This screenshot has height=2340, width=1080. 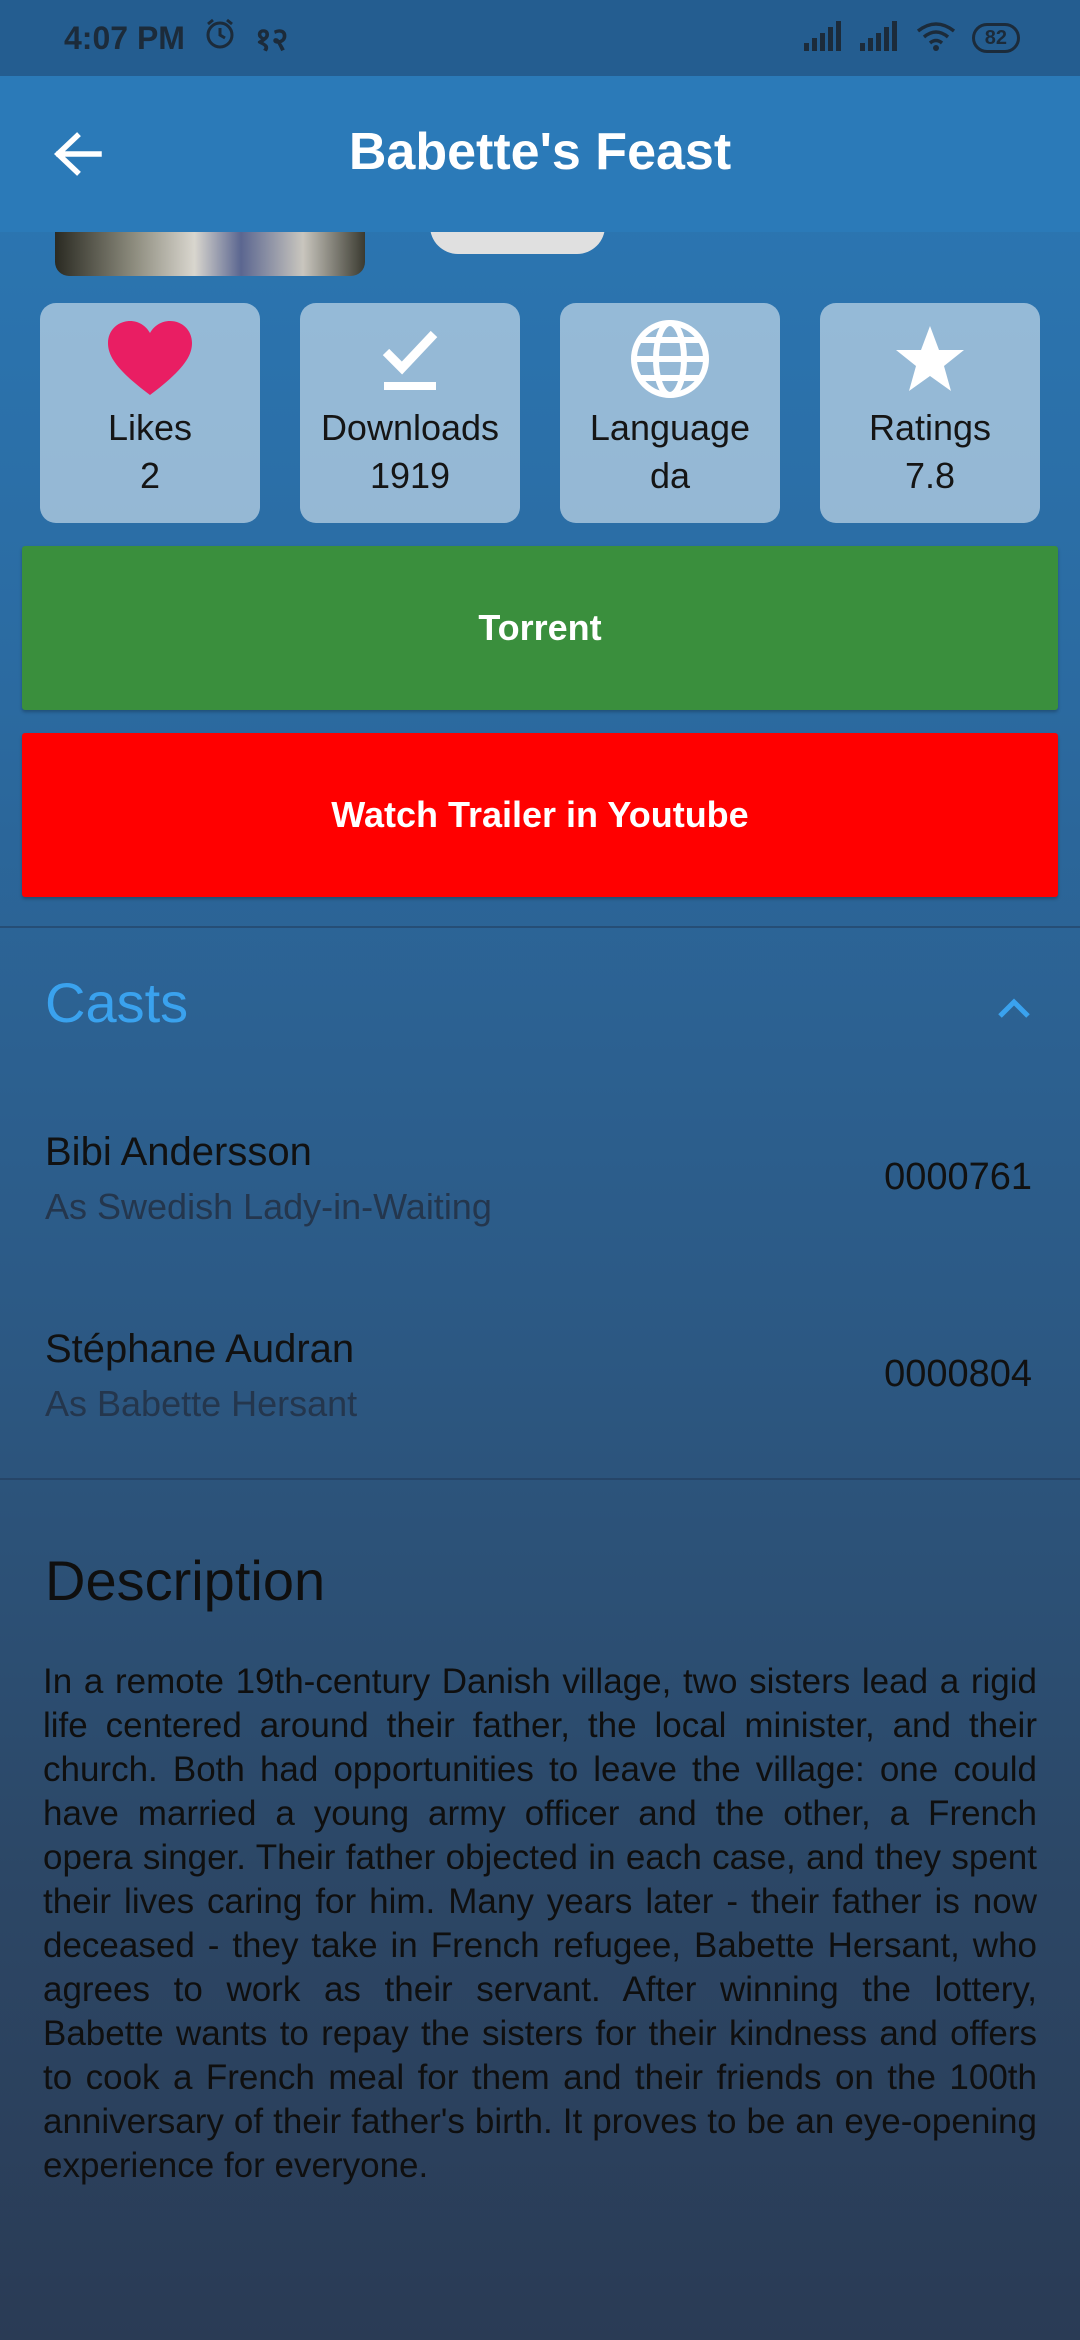 I want to click on page-title: Babette's Feast, so click(x=540, y=152).